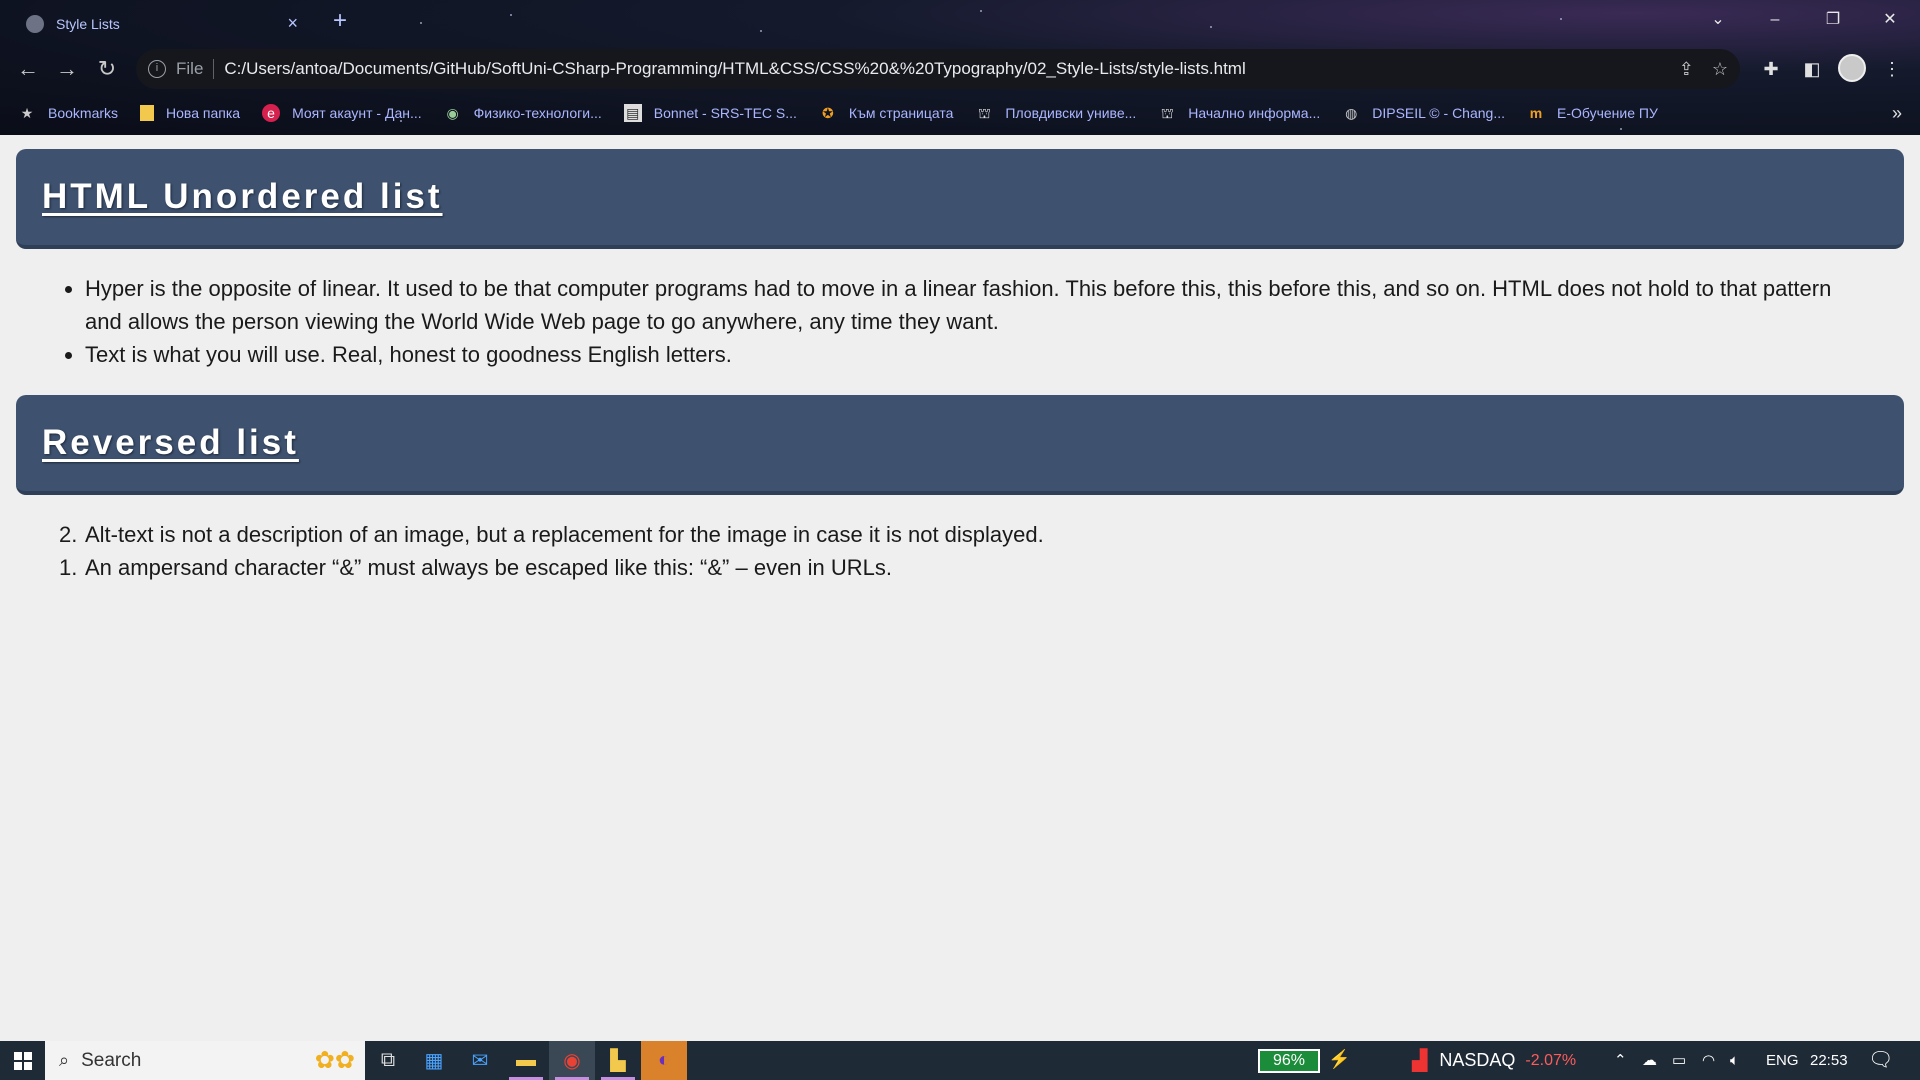 This screenshot has height=1080, width=1920. I want to click on notifications-icon: 🗨︎, so click(1880, 1060).